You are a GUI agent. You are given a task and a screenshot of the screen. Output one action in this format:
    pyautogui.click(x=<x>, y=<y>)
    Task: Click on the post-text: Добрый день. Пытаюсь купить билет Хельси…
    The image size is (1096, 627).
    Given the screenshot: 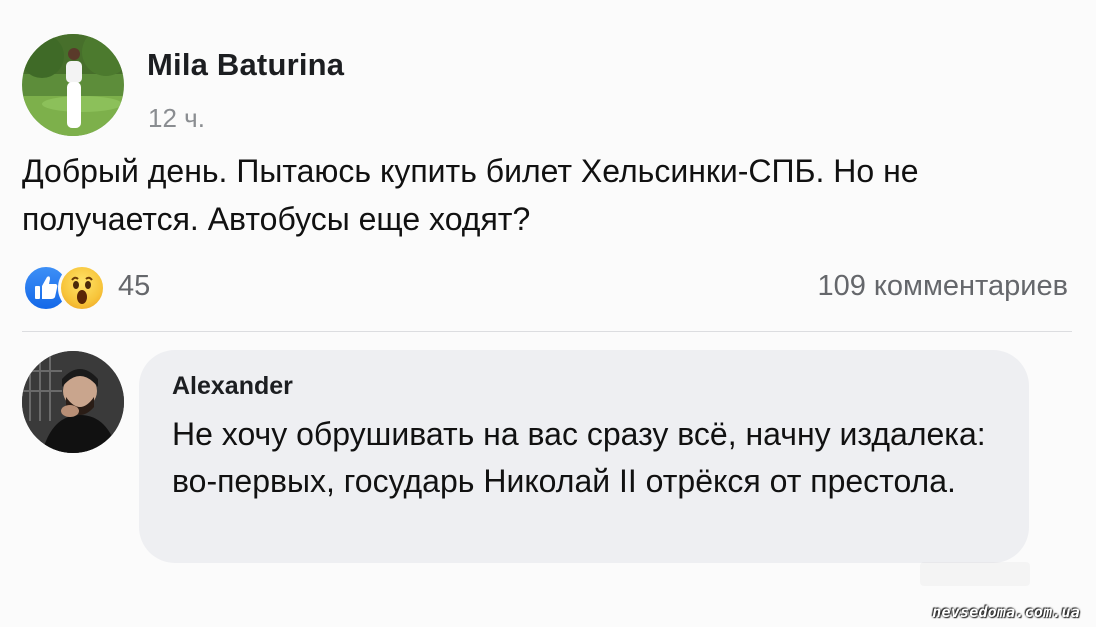 What is the action you would take?
    pyautogui.click(x=470, y=195)
    